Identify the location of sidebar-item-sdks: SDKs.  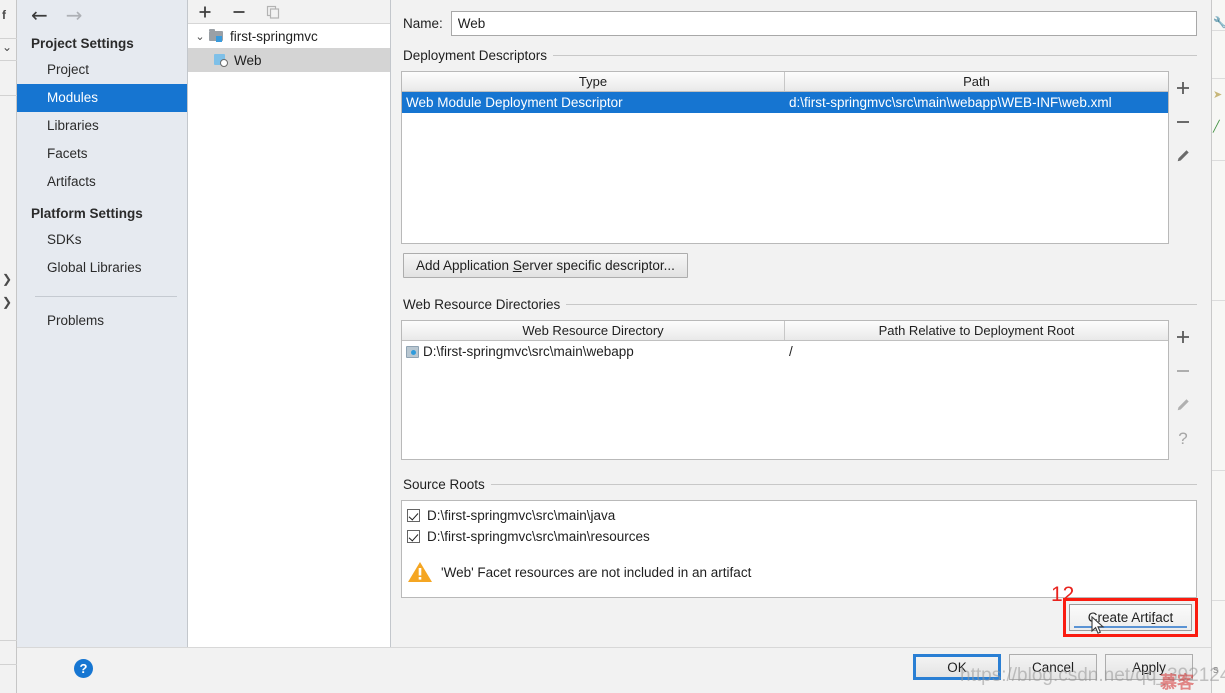
(102, 240).